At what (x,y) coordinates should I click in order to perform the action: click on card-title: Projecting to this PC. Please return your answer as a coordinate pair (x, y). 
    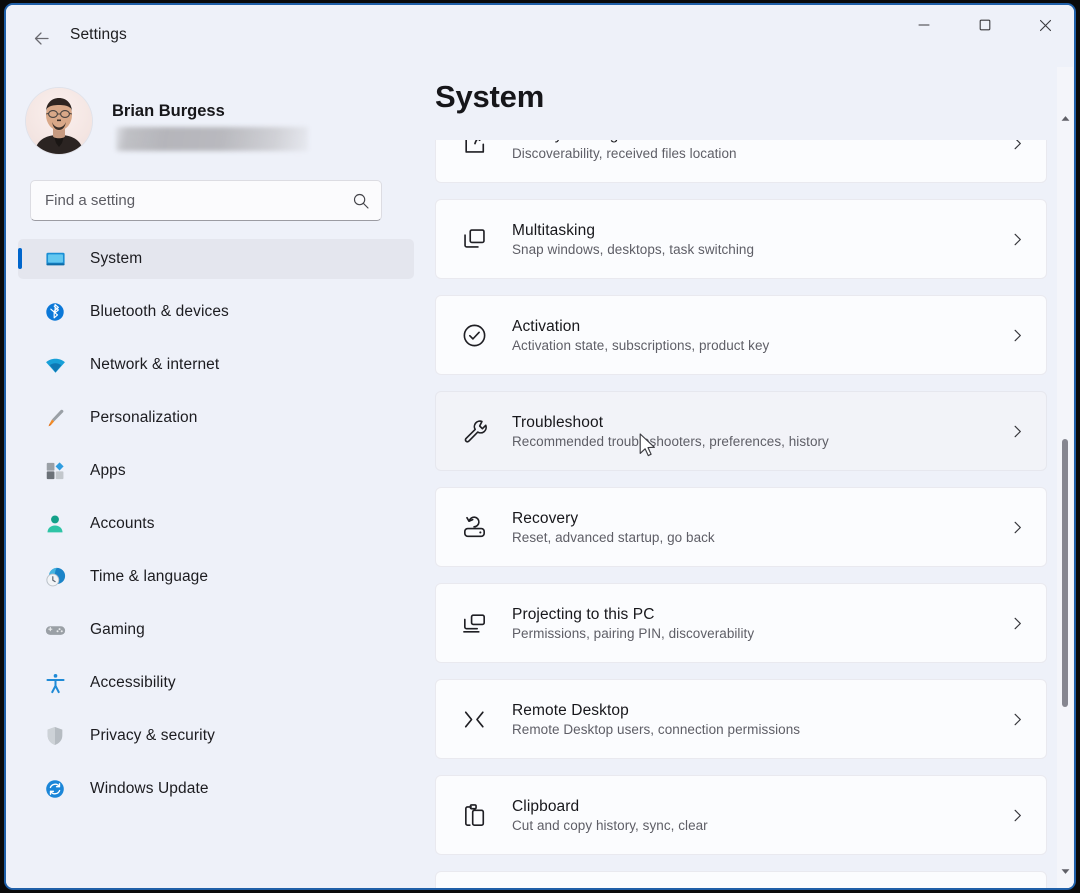
    Looking at the image, I should click on (583, 614).